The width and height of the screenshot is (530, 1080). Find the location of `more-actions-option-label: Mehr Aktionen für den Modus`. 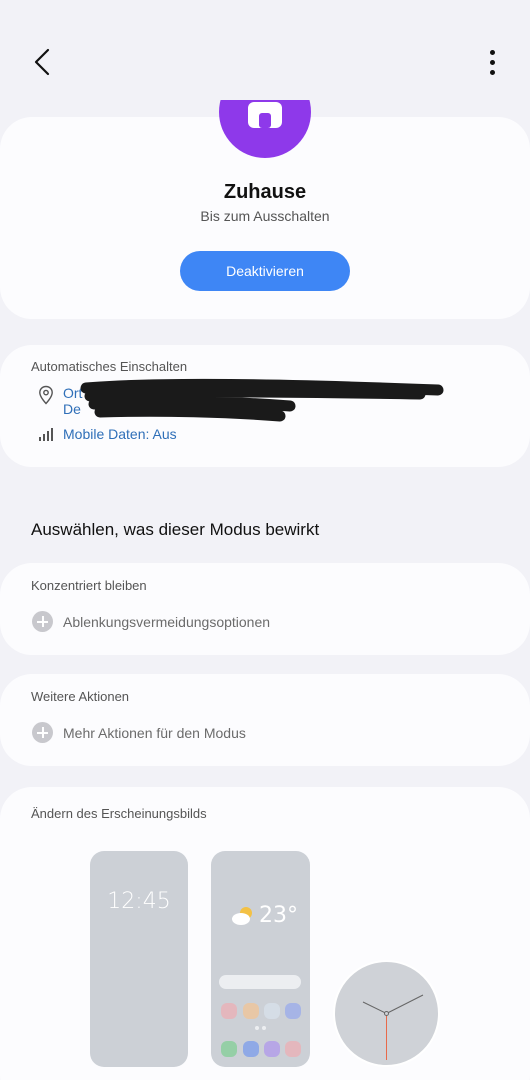

more-actions-option-label: Mehr Aktionen für den Modus is located at coordinates (154, 732).